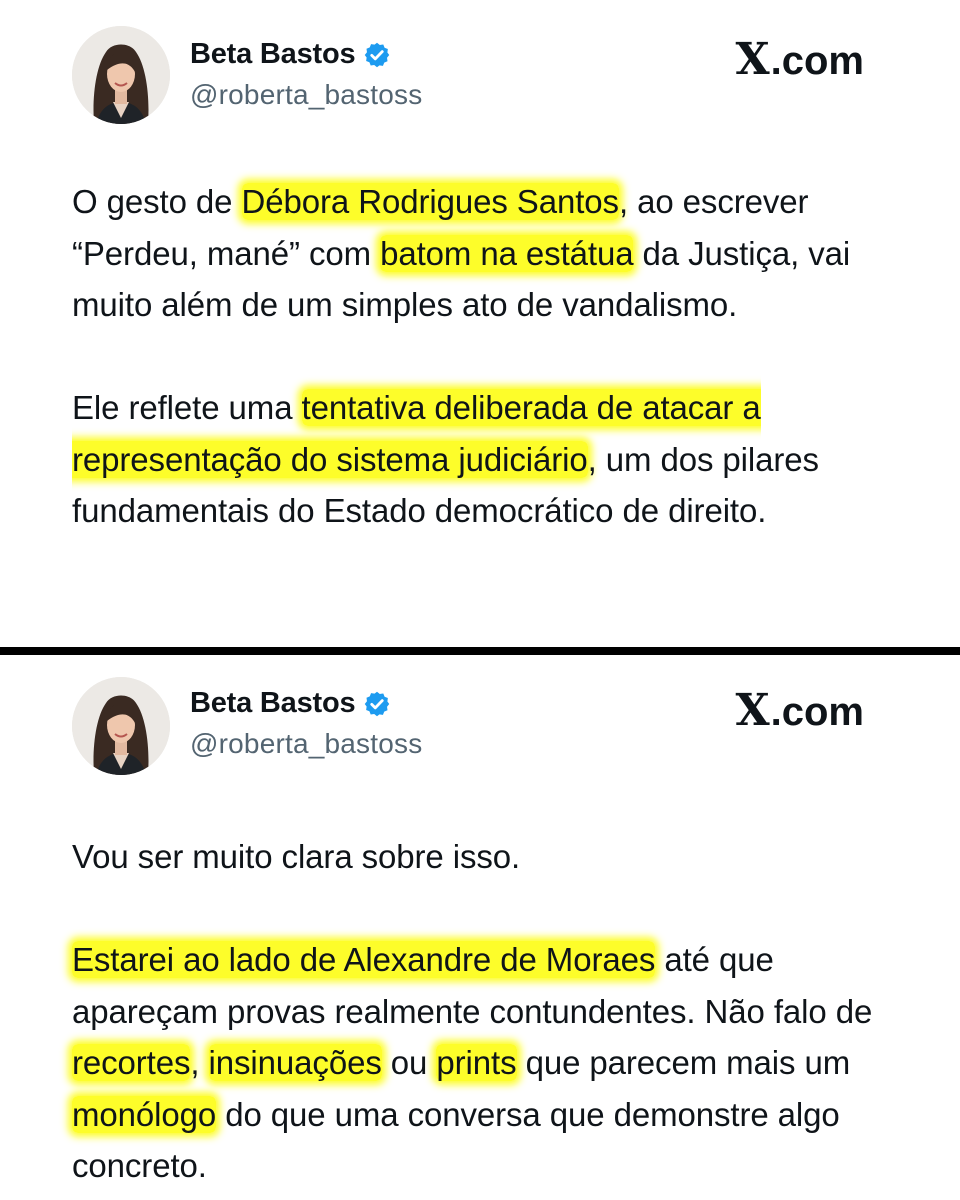 This screenshot has height=1200, width=960. I want to click on highlighted-text: batom na estátua, so click(507, 253).